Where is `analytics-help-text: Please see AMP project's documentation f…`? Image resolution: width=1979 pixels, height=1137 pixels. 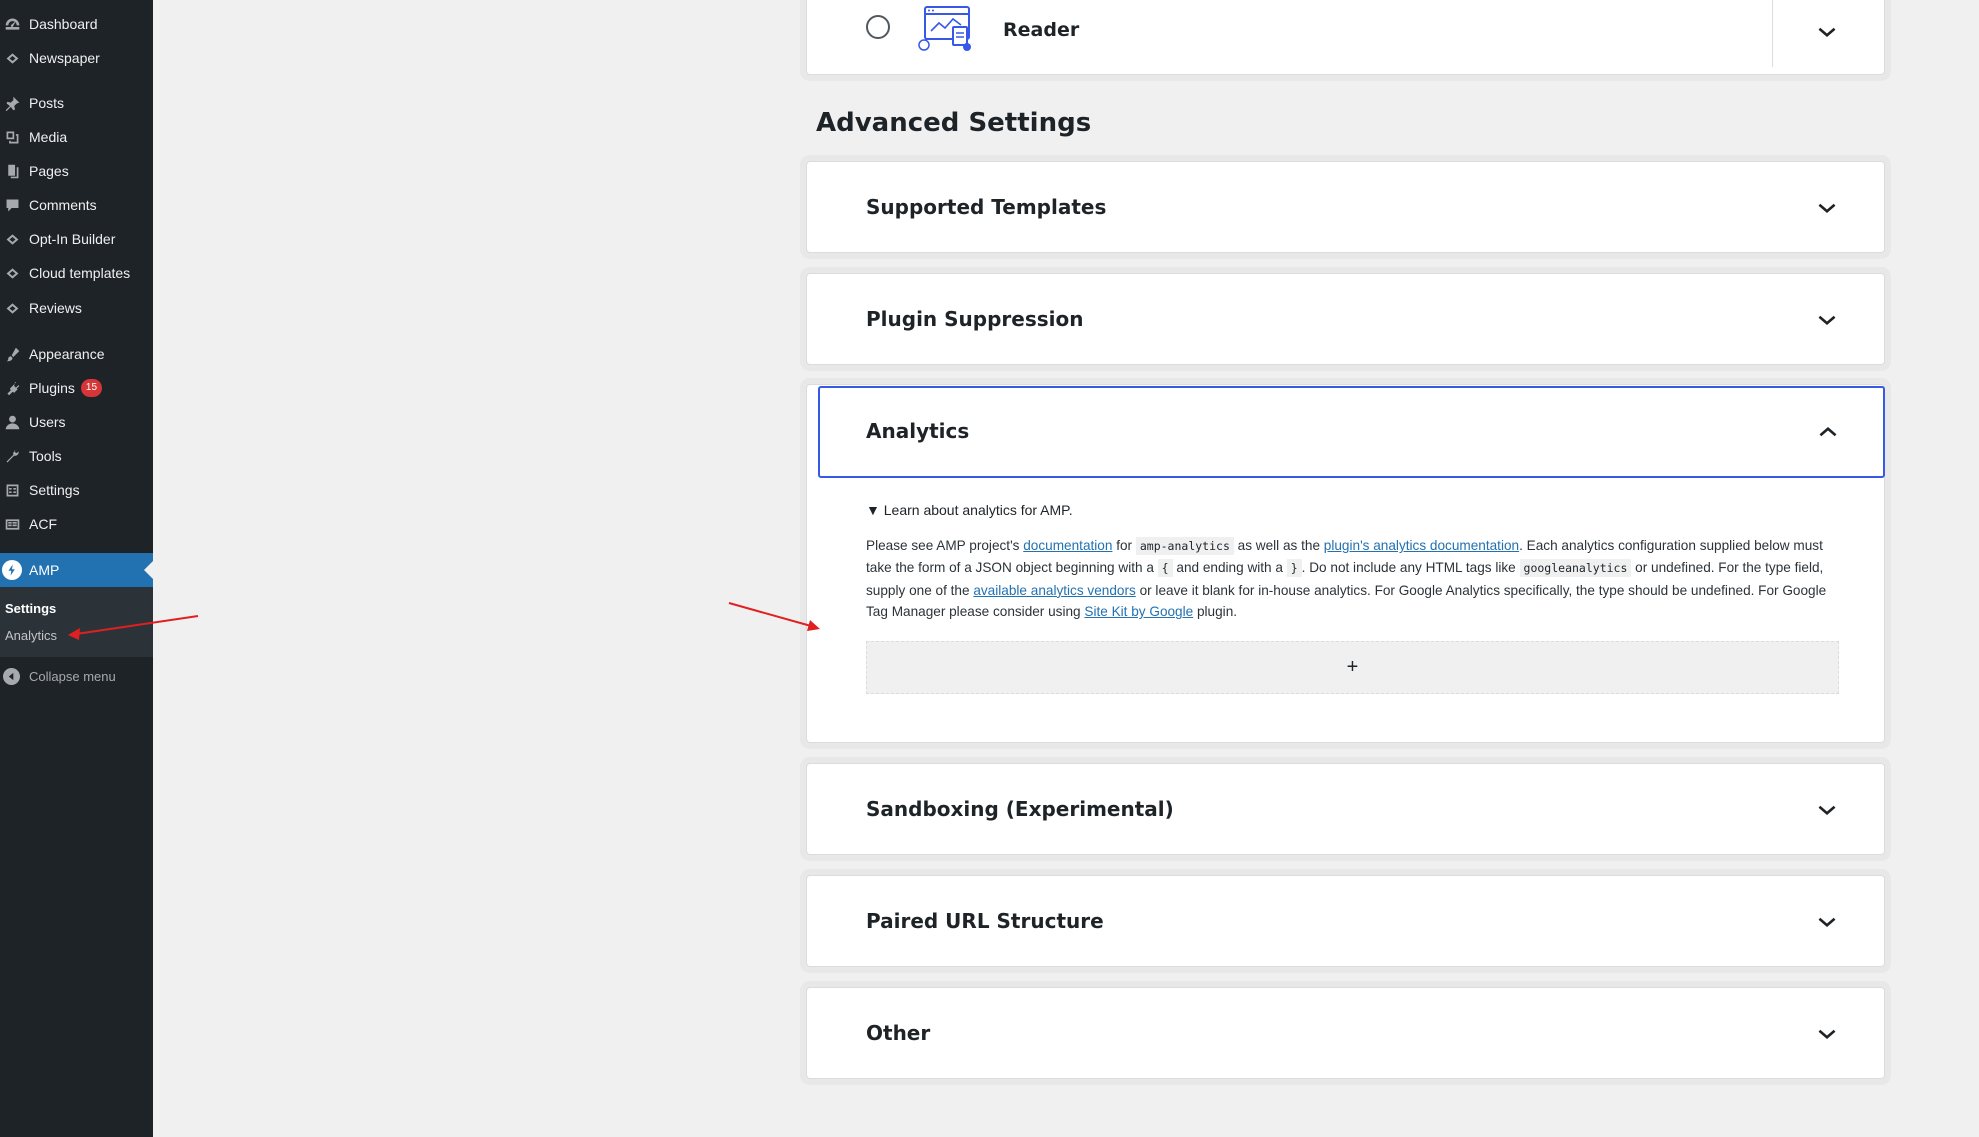
analytics-help-text: Please see AMP project's documentation f… is located at coordinates (1355, 579).